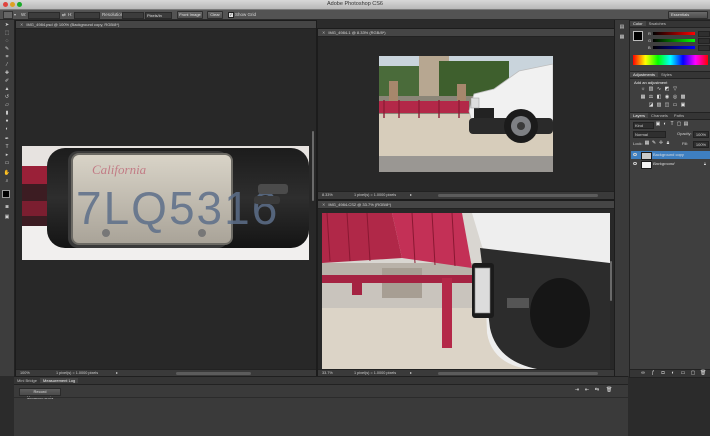  Describe the element at coordinates (701, 144) in the screenshot. I see `fill-field: 100%` at that location.